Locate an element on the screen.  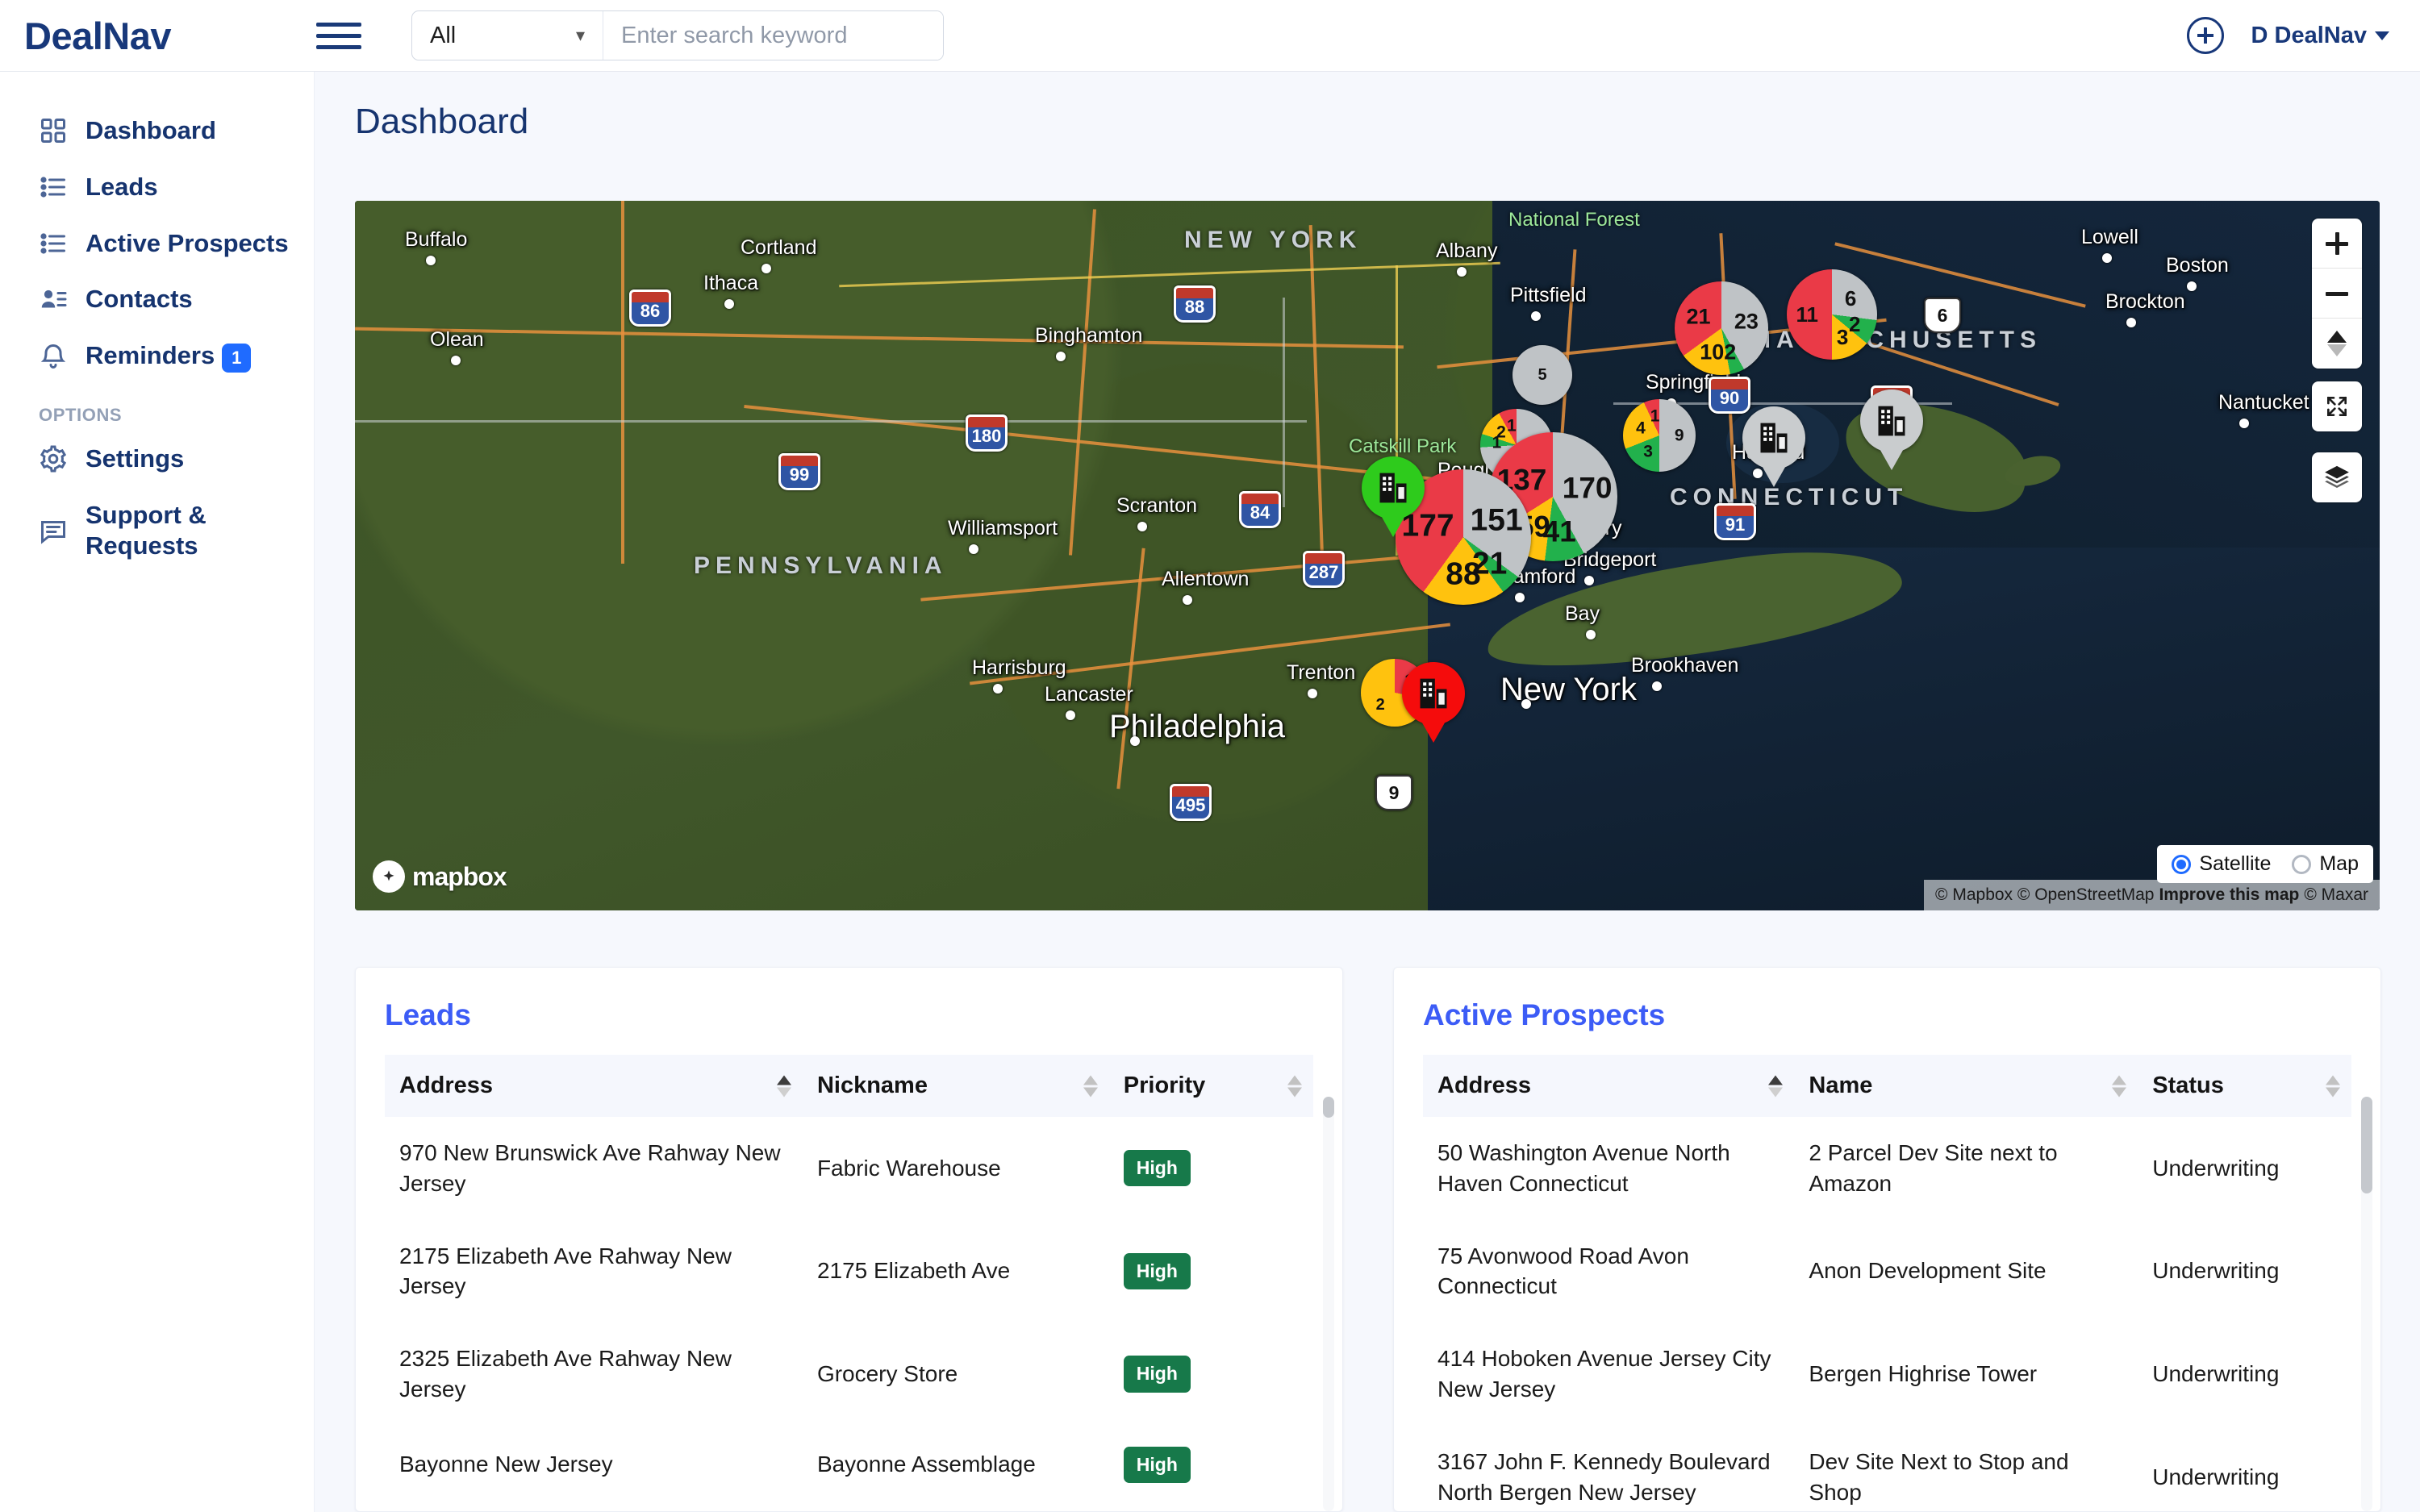
mapbox-logo: mapbox is located at coordinates (440, 877).